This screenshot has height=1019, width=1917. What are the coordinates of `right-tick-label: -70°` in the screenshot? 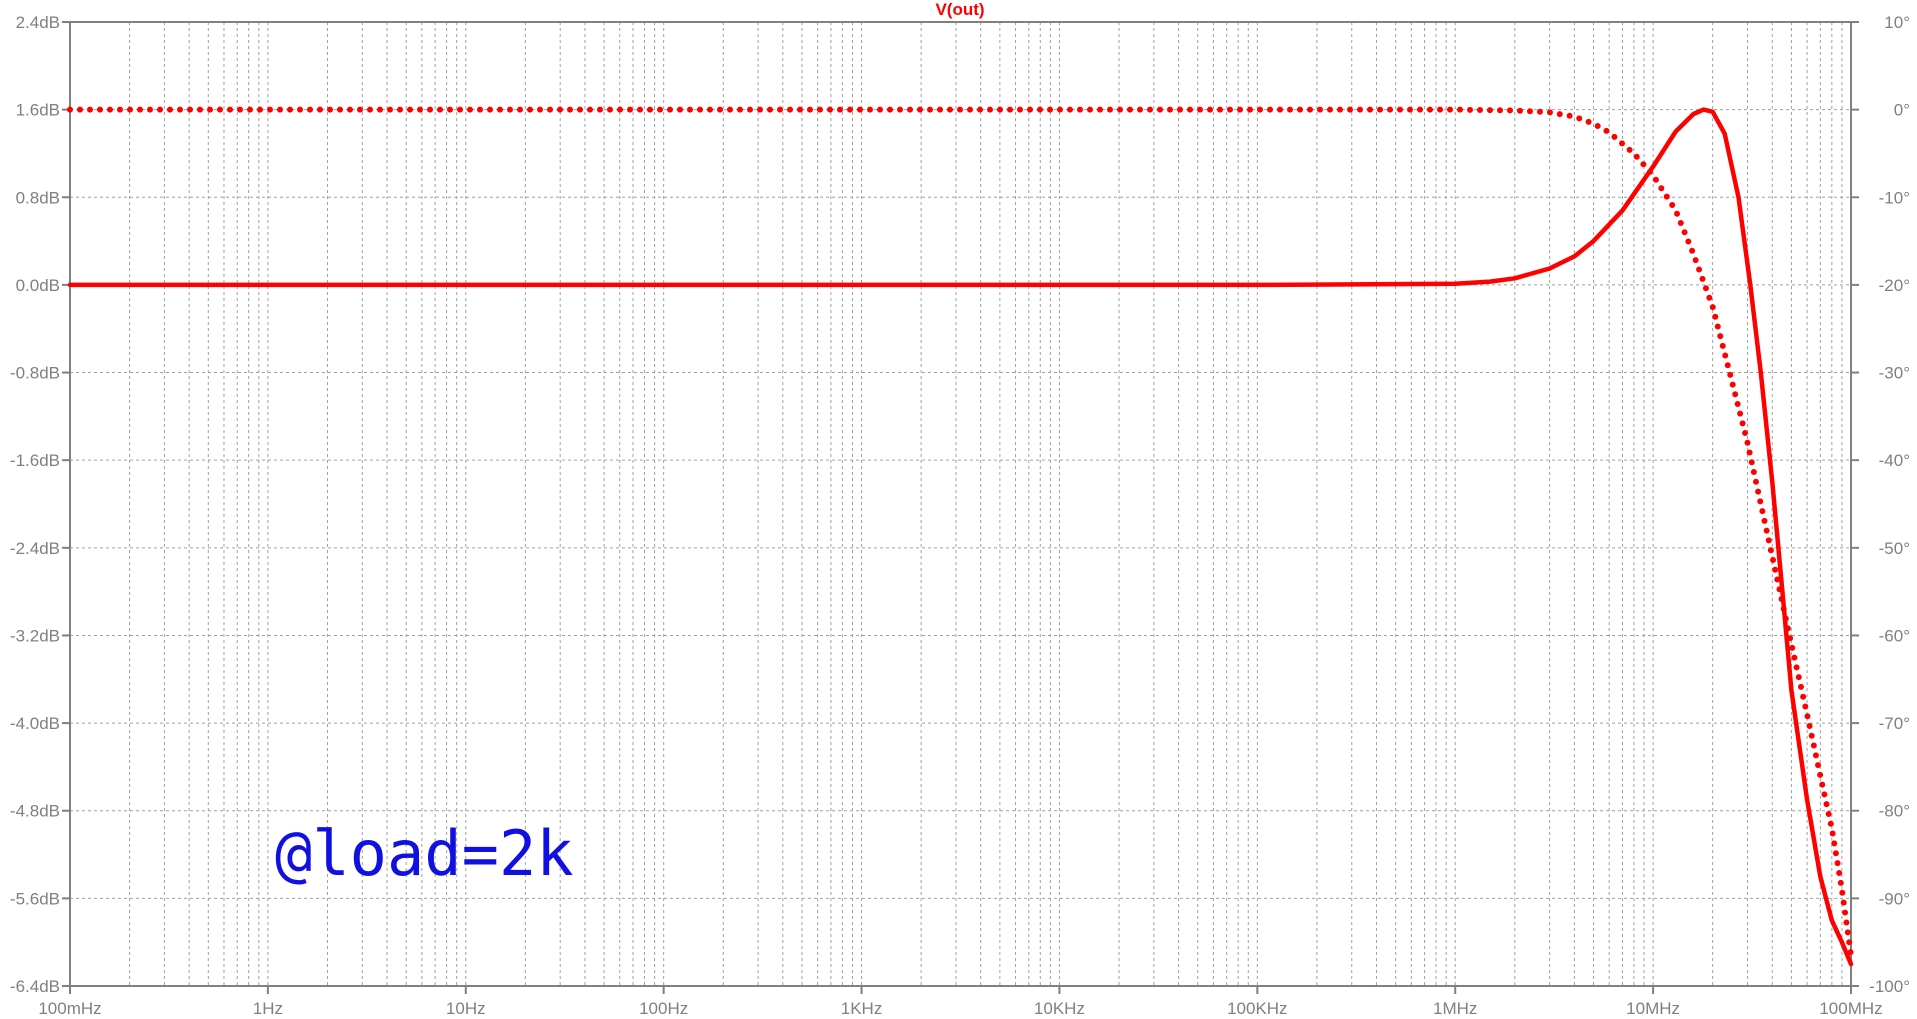 It's located at (1894, 723).